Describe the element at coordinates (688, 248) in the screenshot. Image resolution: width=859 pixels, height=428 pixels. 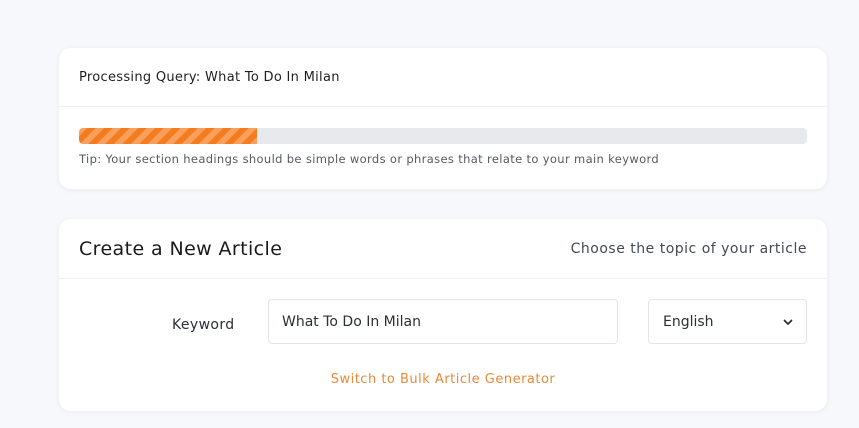
I see `article-subtitle: Choose the topic of your article` at that location.